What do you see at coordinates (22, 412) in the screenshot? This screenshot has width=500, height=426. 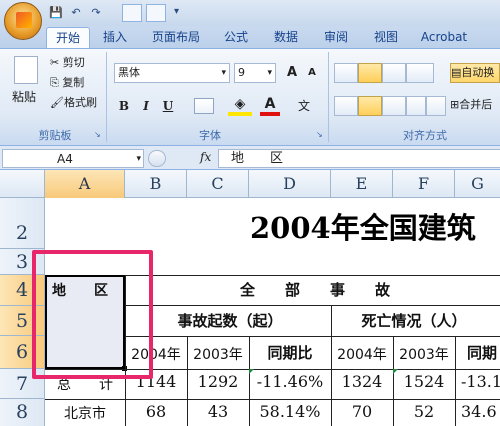 I see `row-header-8: 8` at bounding box center [22, 412].